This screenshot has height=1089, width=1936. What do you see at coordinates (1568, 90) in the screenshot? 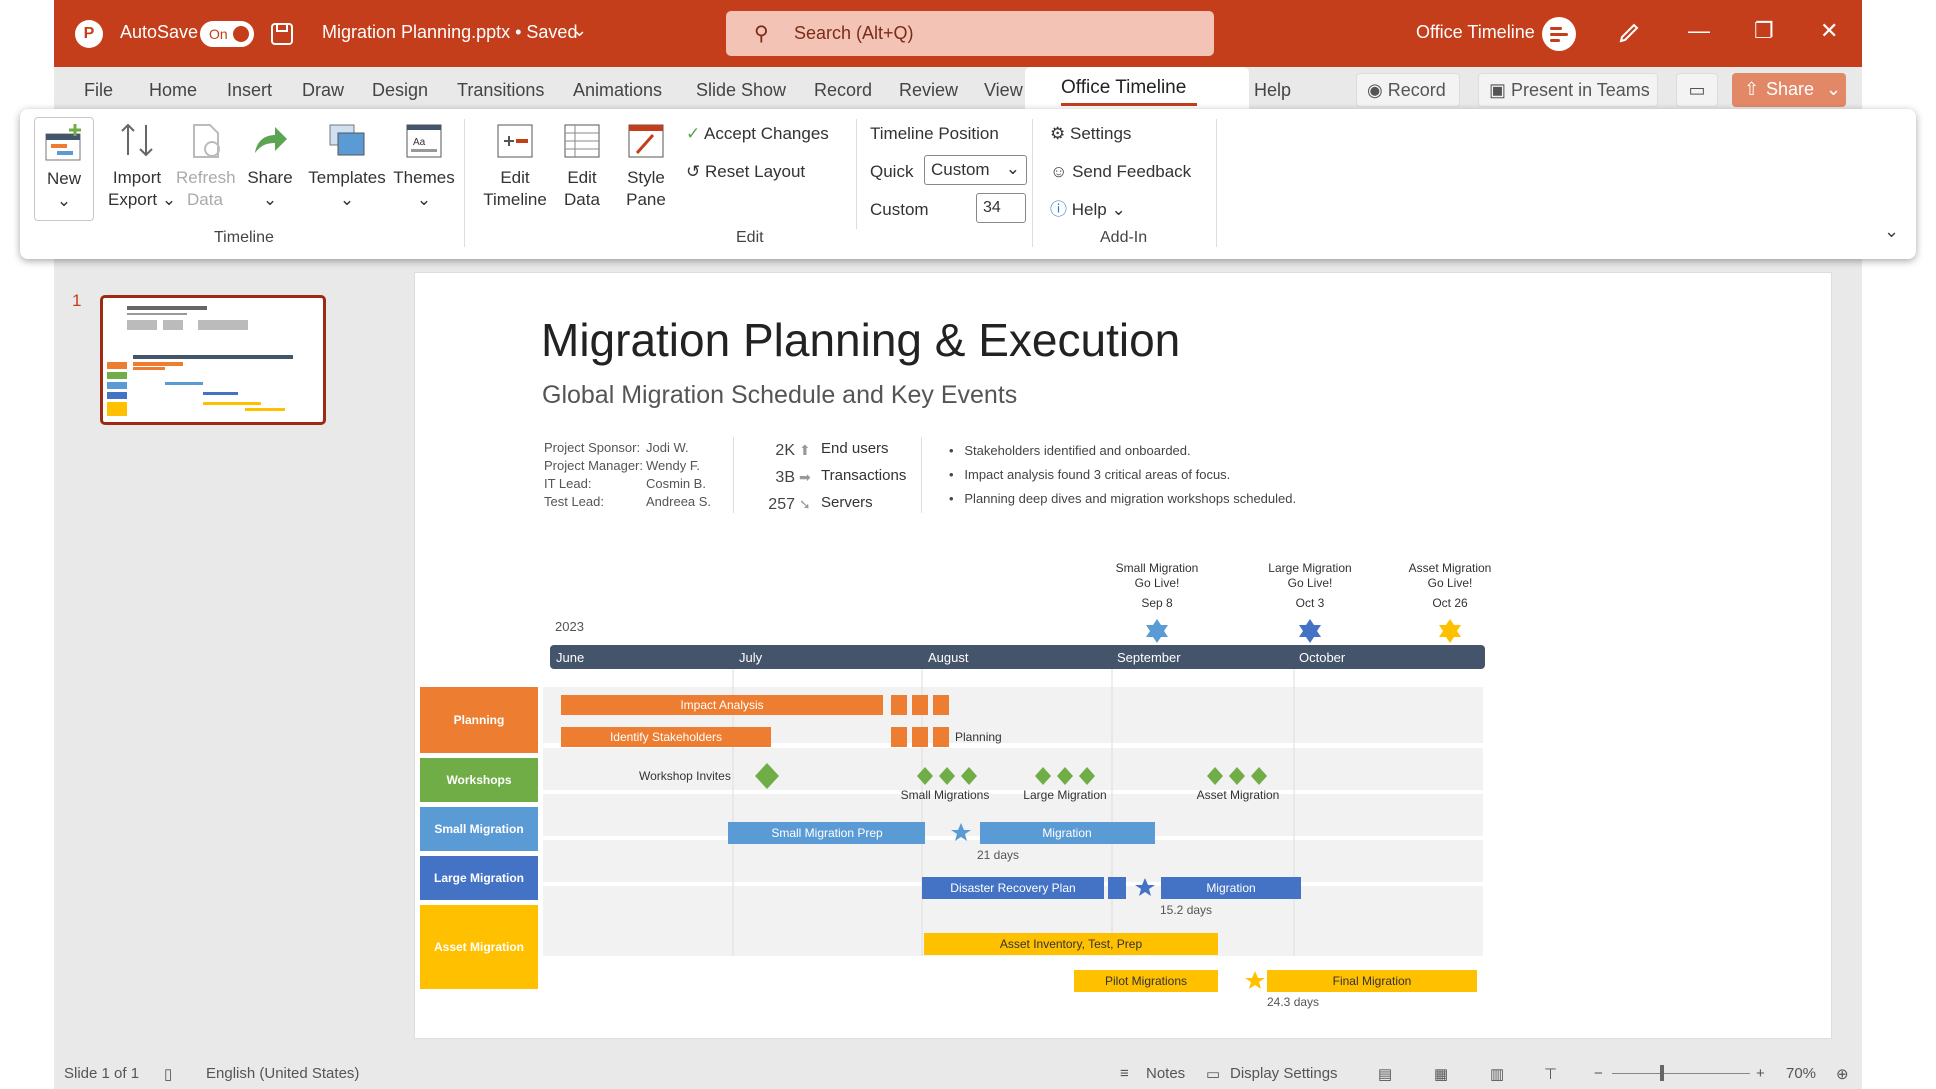
I see `present-in-teams-button: ▣ Present in Teams` at bounding box center [1568, 90].